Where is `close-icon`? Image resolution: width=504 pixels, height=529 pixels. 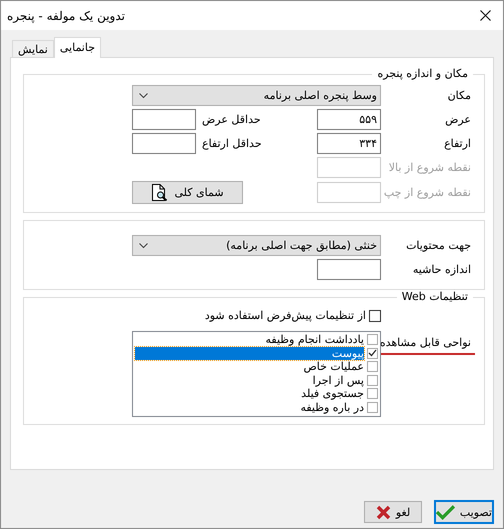
close-icon is located at coordinates (485, 15).